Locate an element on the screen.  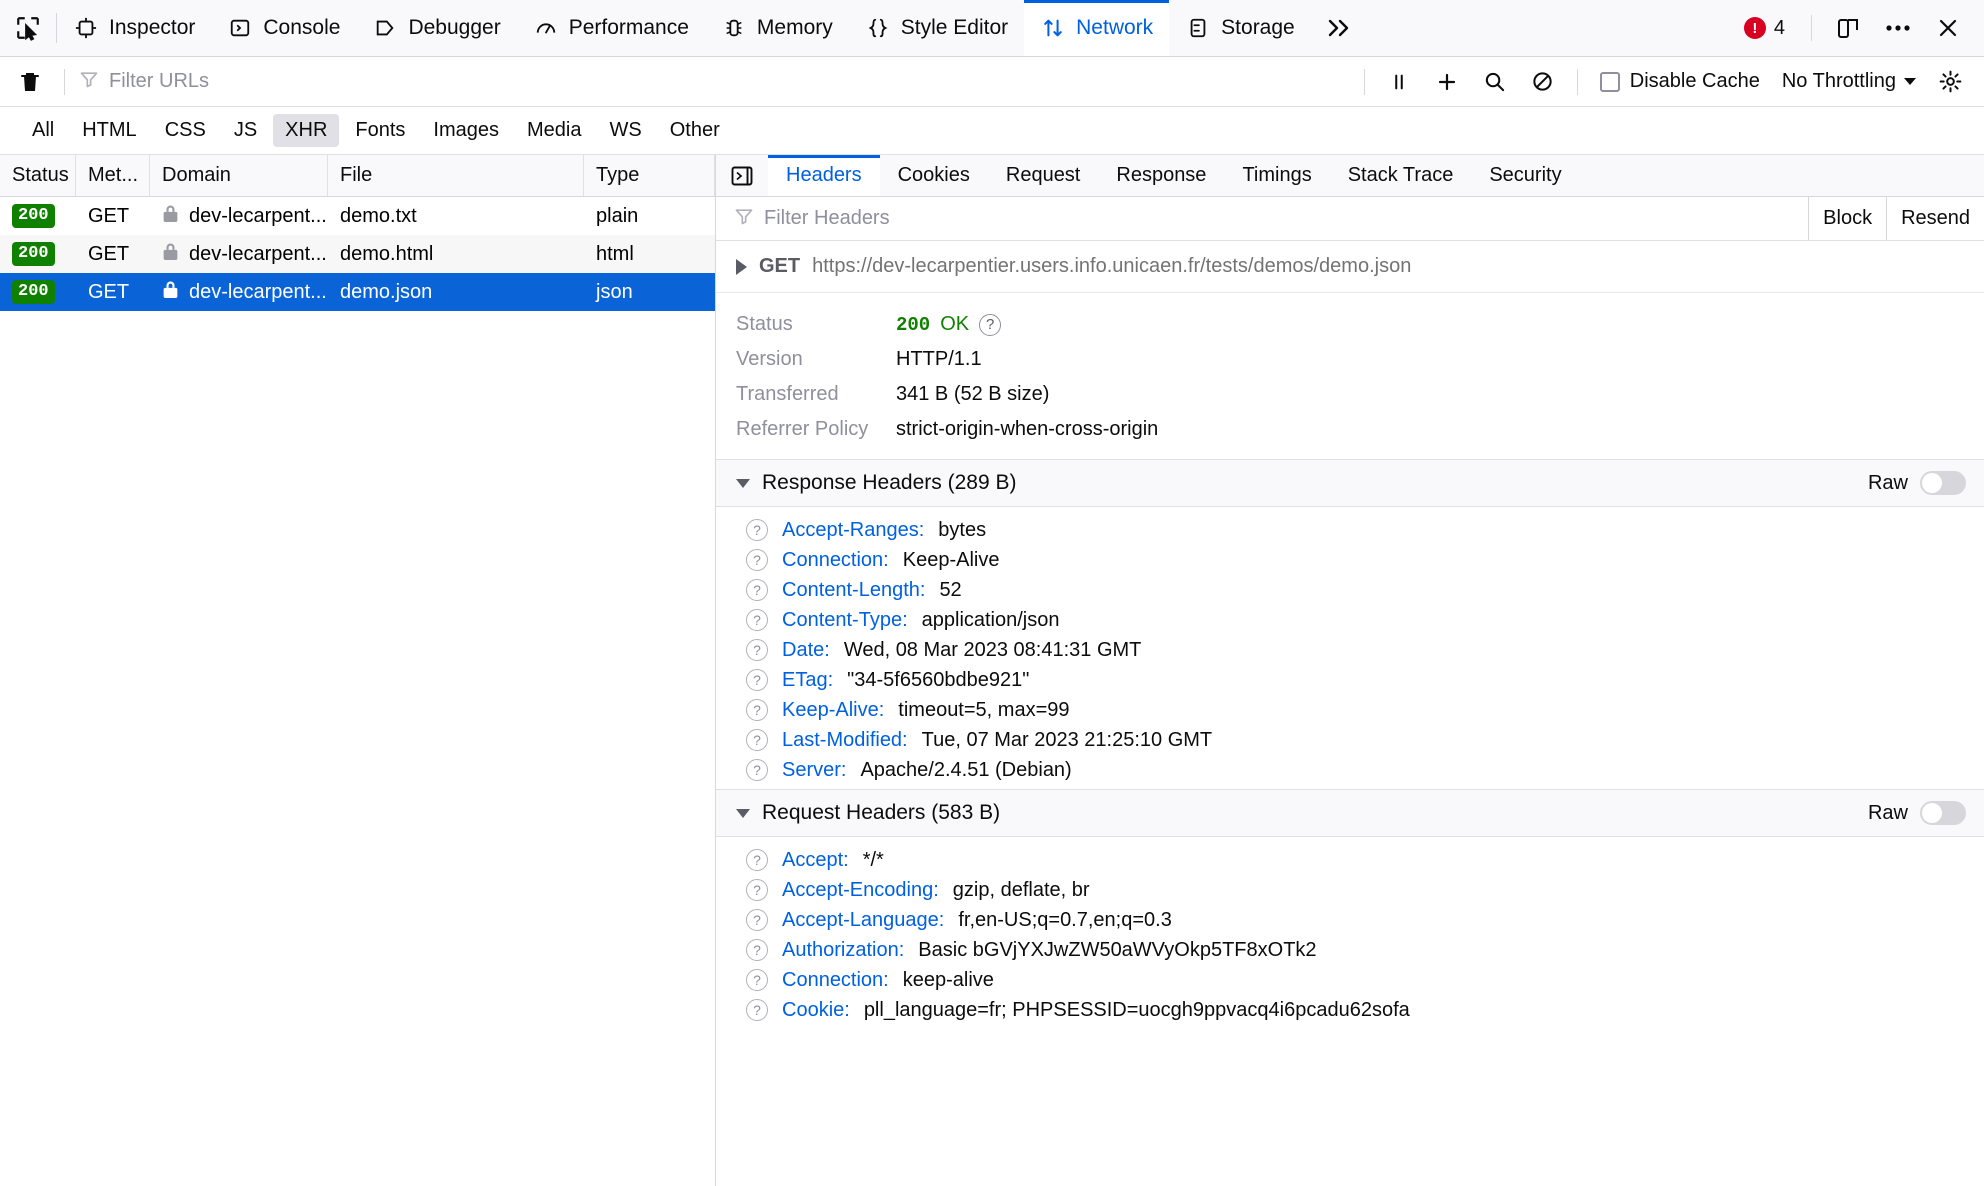
plus-icon is located at coordinates (1447, 82).